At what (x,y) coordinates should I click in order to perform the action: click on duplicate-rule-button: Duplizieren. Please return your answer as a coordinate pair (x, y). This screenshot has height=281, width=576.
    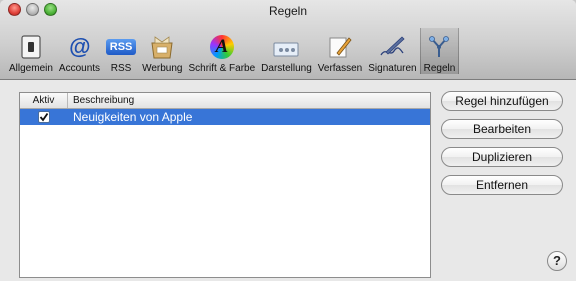
    Looking at the image, I should click on (502, 157).